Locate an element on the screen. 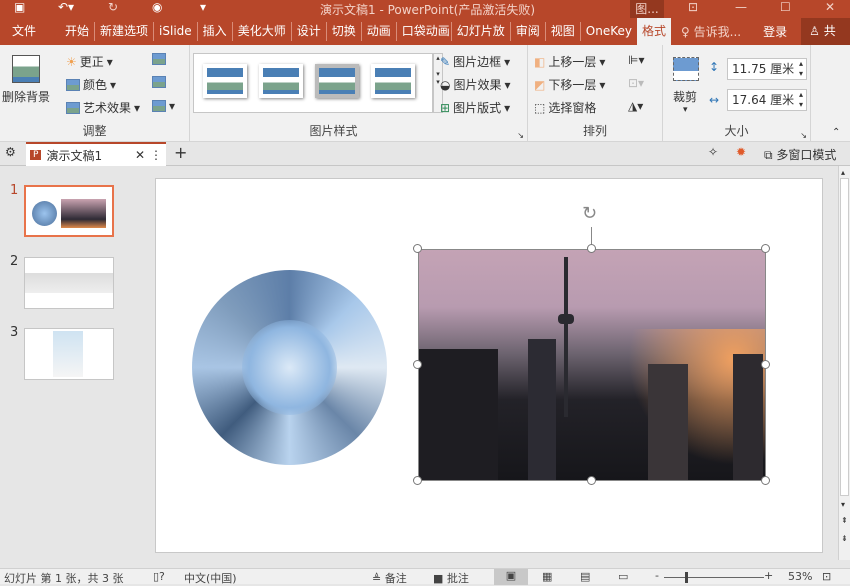 This screenshot has height=586, width=850. remove-background-button: 删除背景 is located at coordinates (26, 96).